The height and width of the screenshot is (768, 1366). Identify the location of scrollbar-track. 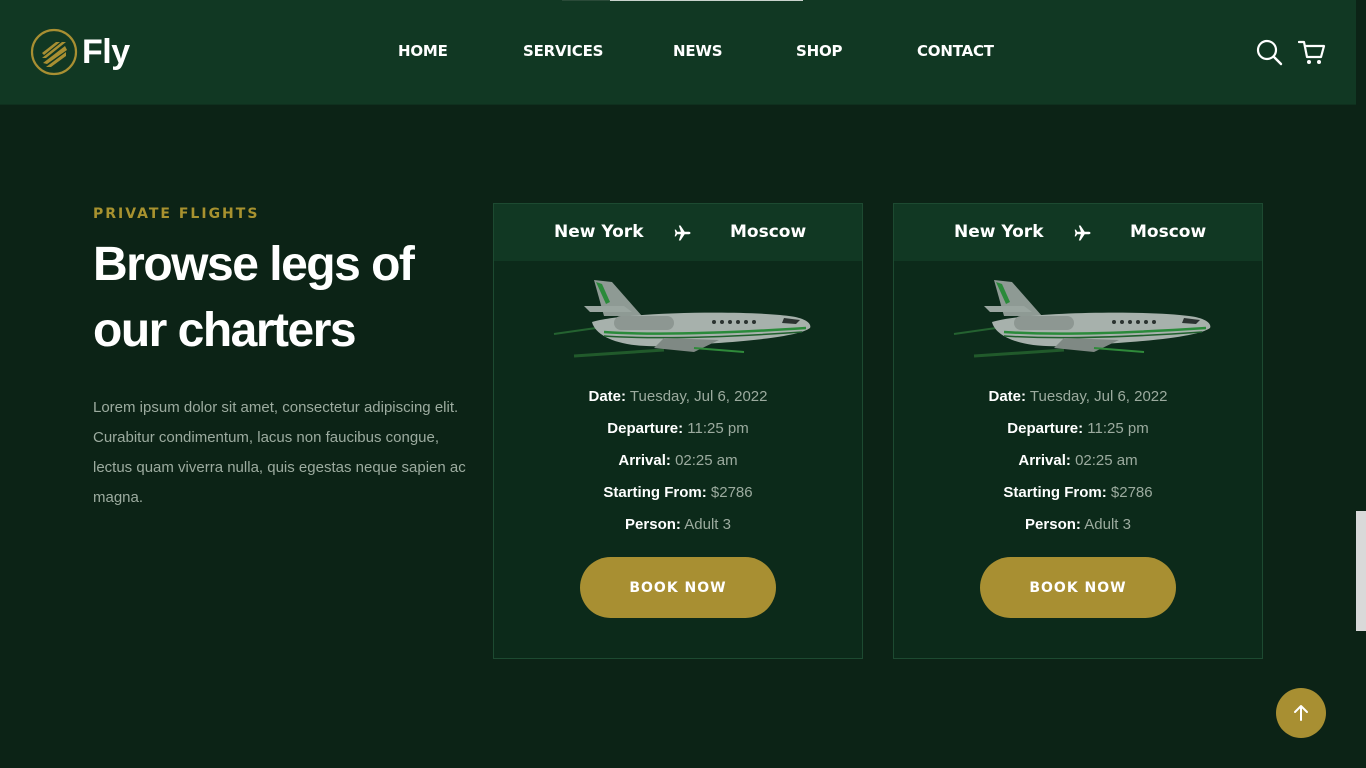
(1361, 384).